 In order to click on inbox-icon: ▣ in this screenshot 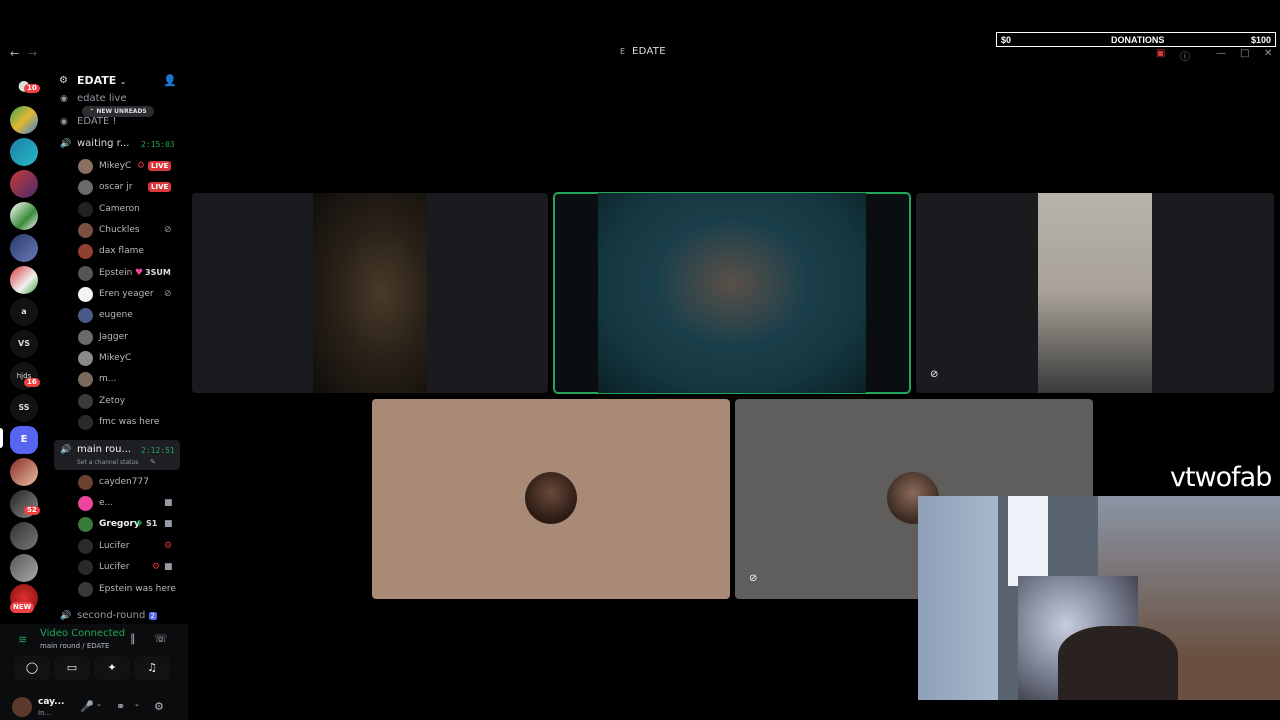, I will do `click(1160, 53)`.